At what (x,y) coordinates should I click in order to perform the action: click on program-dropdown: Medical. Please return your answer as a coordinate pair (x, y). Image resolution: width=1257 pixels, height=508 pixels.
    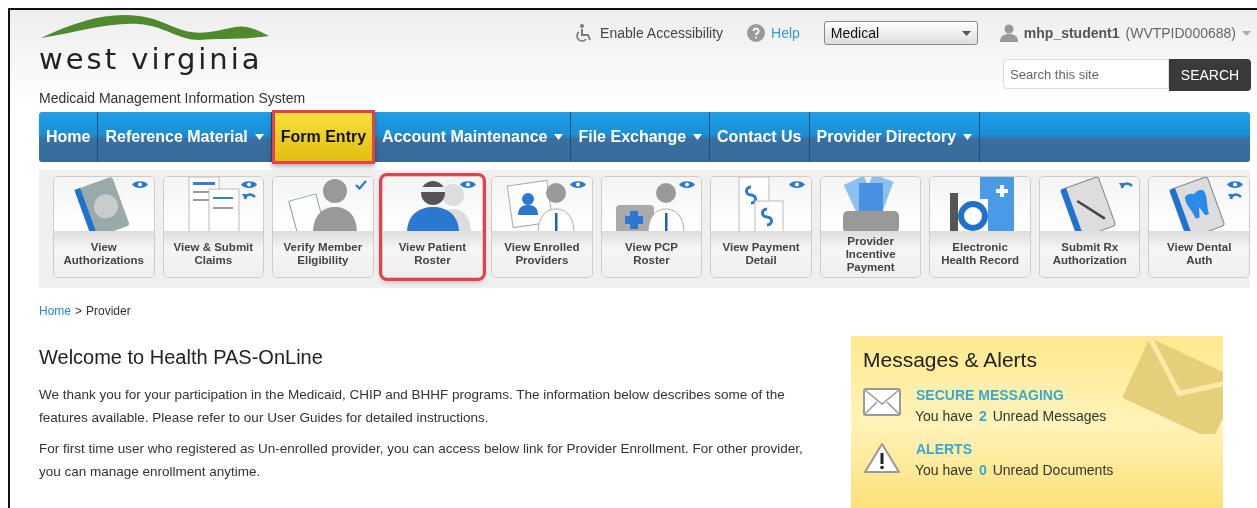
    Looking at the image, I should click on (900, 33).